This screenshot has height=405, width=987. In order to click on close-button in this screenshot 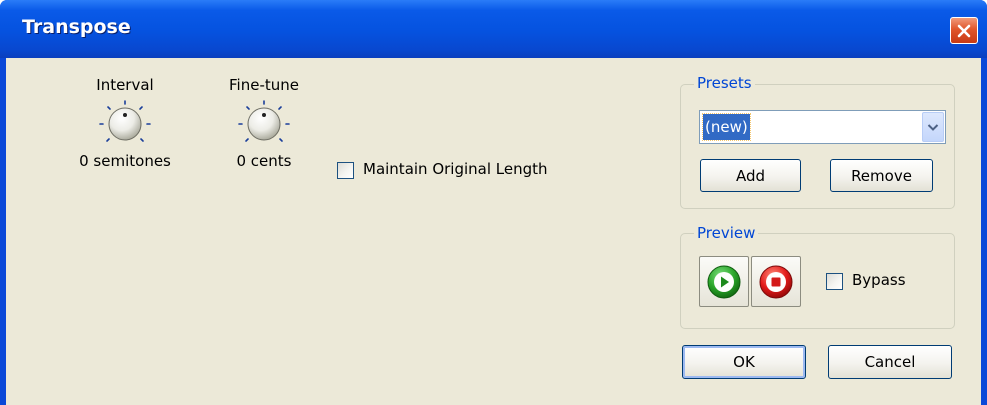, I will do `click(964, 30)`.